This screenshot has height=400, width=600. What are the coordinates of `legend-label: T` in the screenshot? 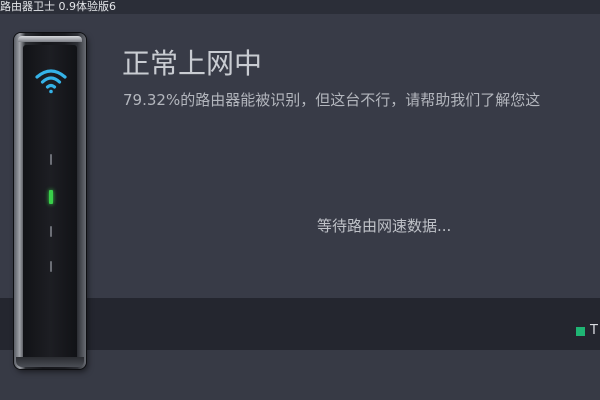 It's located at (594, 330).